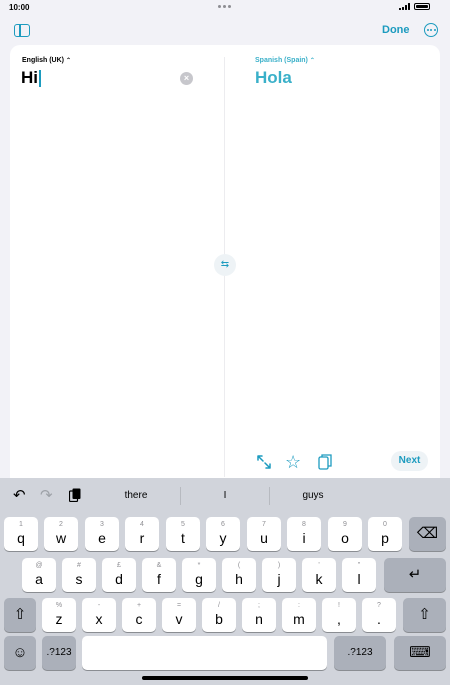  I want to click on target-language-selector: Spanish (Spain) ⌃, so click(285, 60).